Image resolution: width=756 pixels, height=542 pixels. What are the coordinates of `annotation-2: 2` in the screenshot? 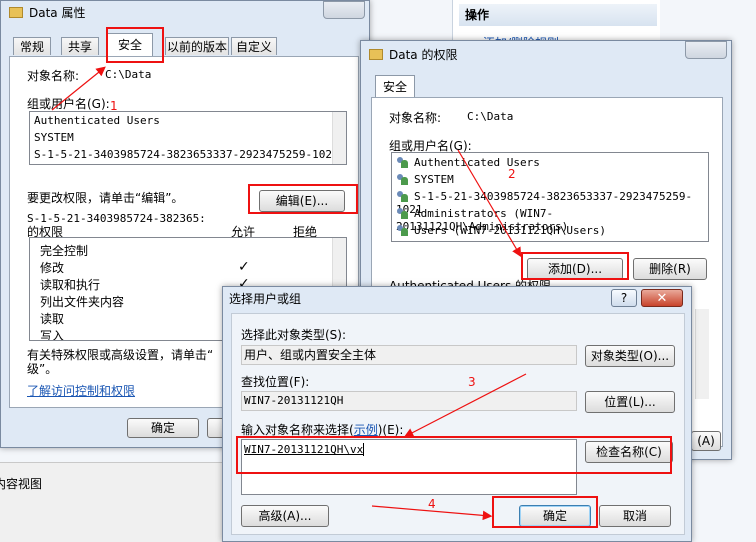 It's located at (512, 174).